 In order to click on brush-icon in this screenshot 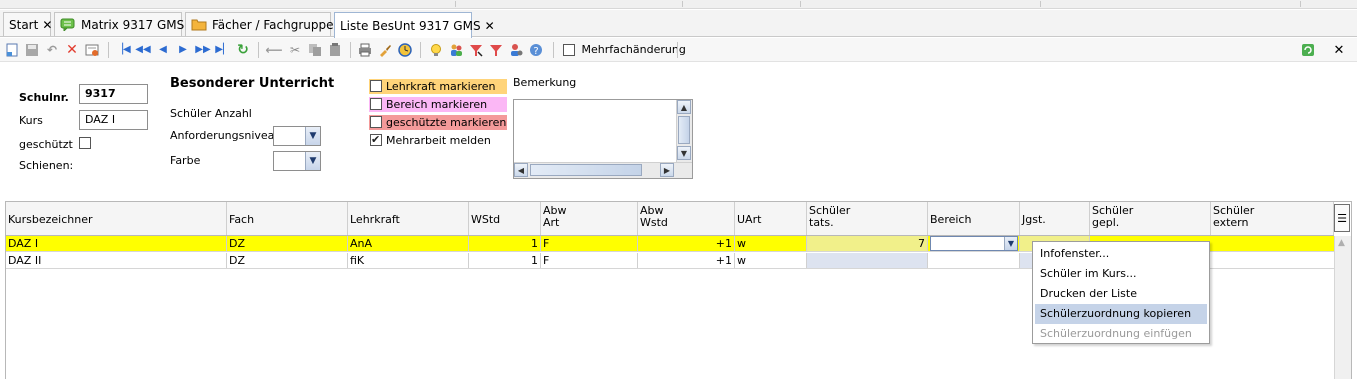, I will do `click(385, 50)`.